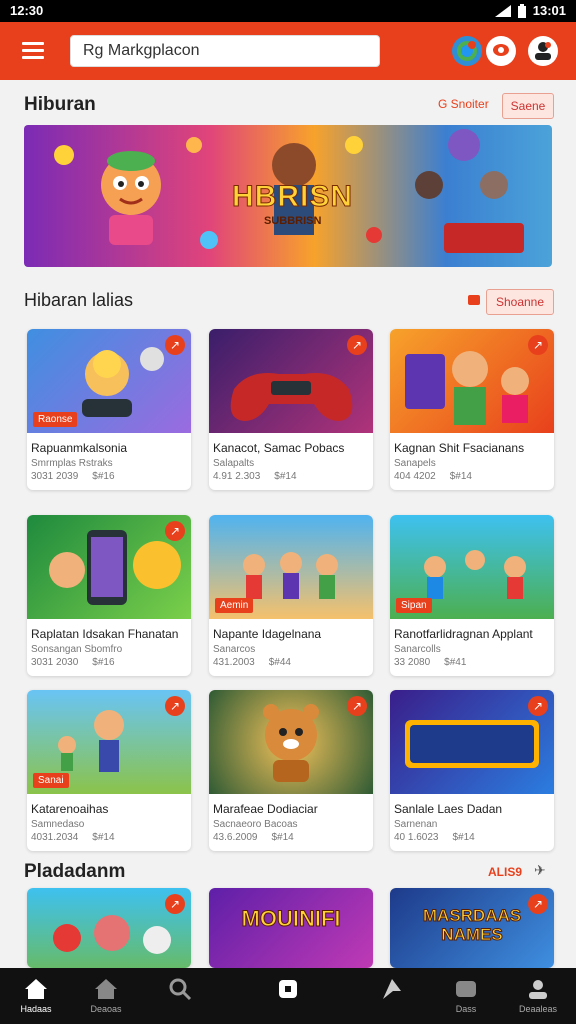 The height and width of the screenshot is (1024, 576). What do you see at coordinates (293, 221) in the screenshot?
I see `banner-subtitle: SUBBRISN` at bounding box center [293, 221].